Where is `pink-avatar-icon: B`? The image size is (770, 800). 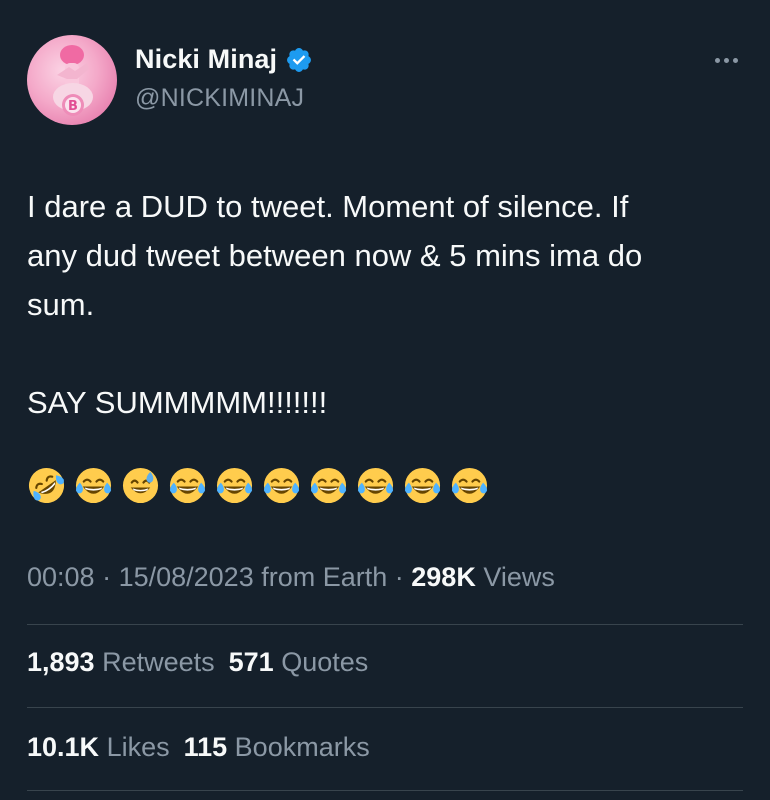
pink-avatar-icon: B is located at coordinates (73, 80).